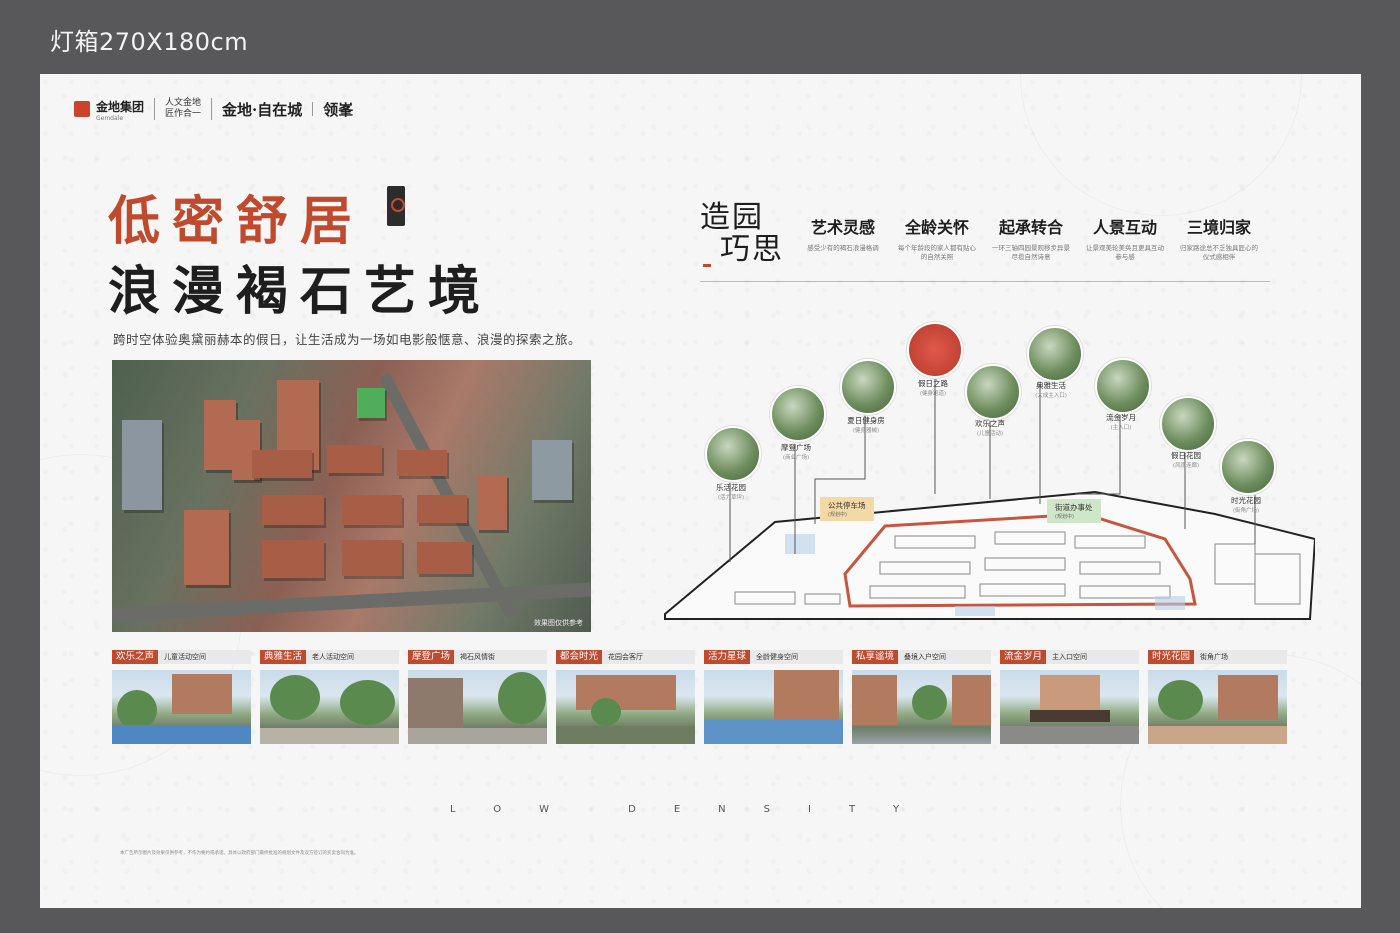 This screenshot has width=1400, height=933. What do you see at coordinates (727, 657) in the screenshot?
I see `card-tag: 活力星球` at bounding box center [727, 657].